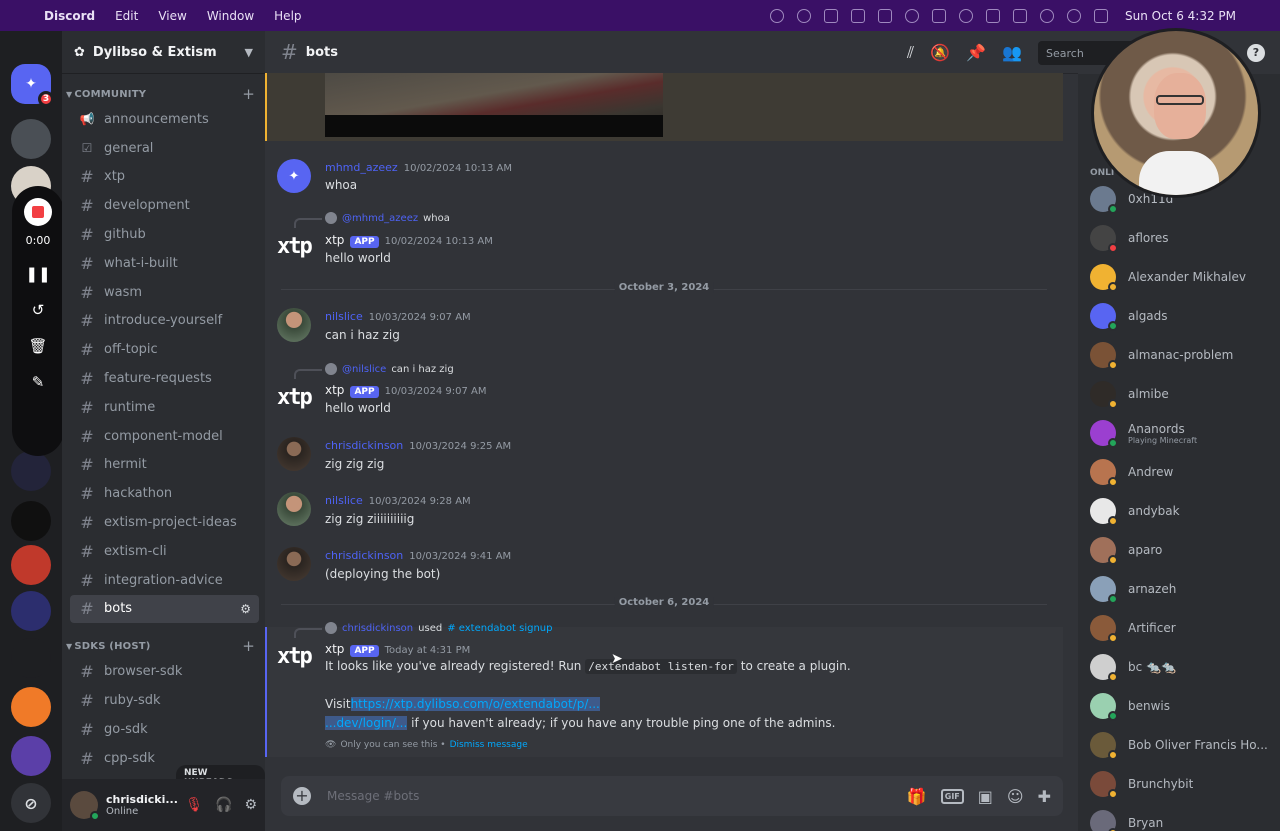 This screenshot has width=1280, height=831. I want to click on sidebar-item-component-model: # component-model, so click(164, 436).